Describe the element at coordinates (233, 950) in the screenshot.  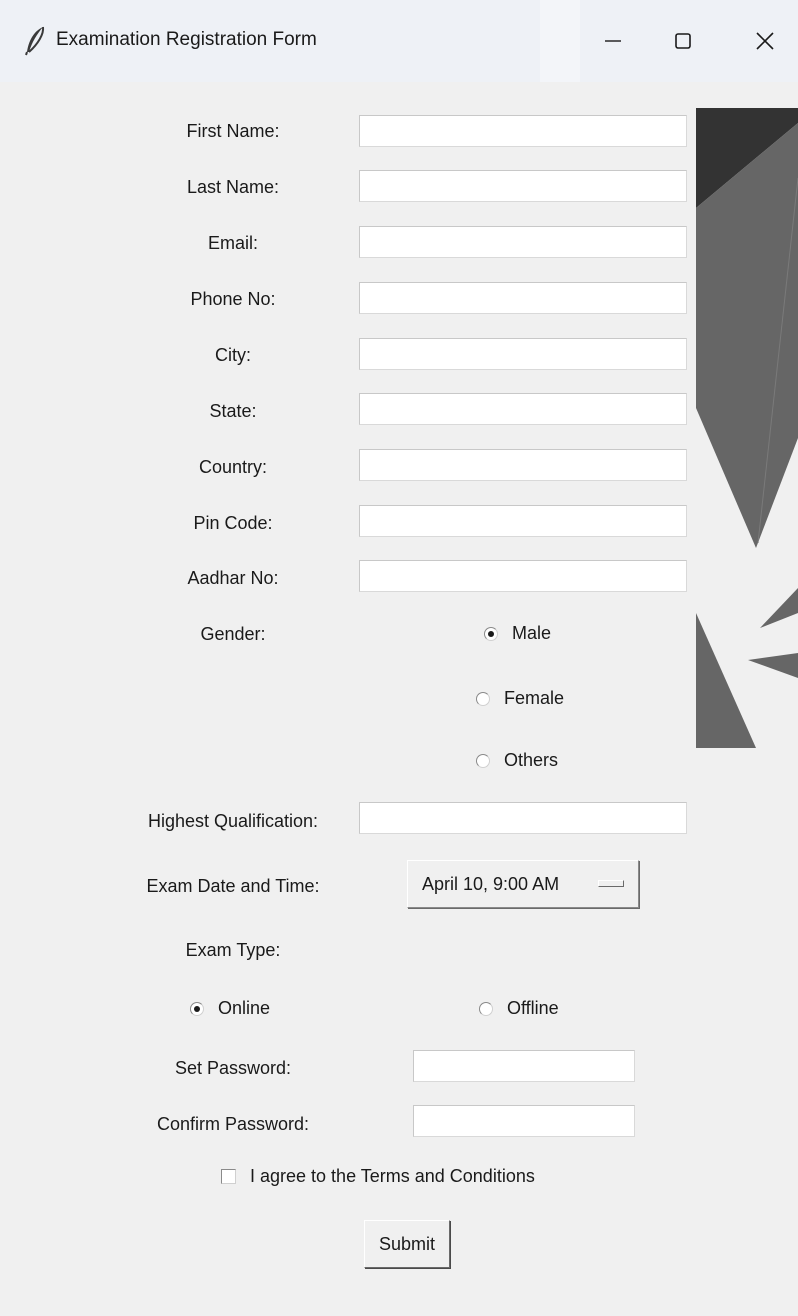
I see `exam-type-label: Exam Type:` at that location.